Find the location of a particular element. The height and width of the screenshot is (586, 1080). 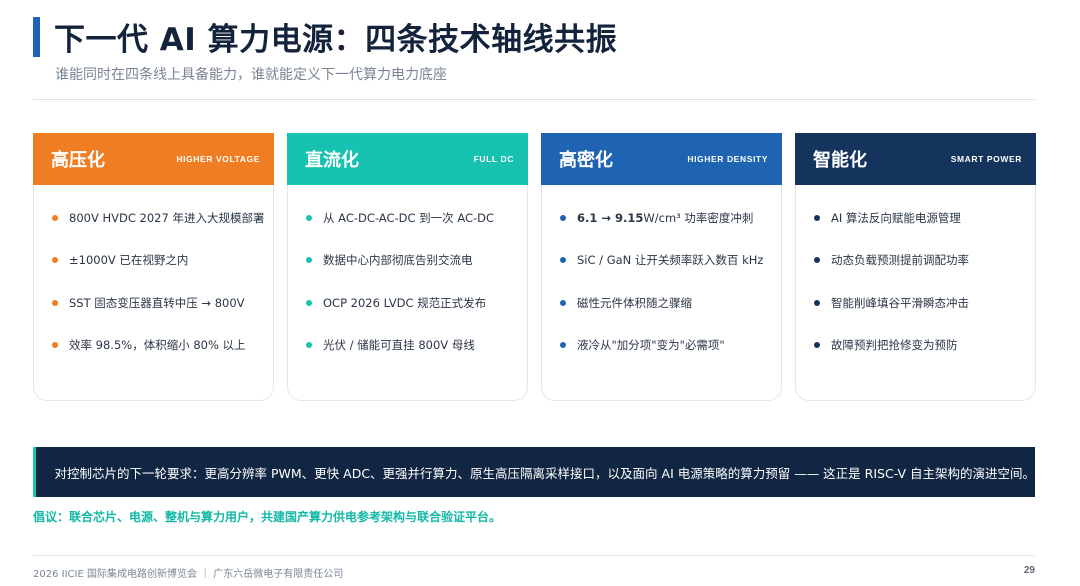

card-header-high-density: 高密化 HIGHER DENSITY is located at coordinates (661, 159).